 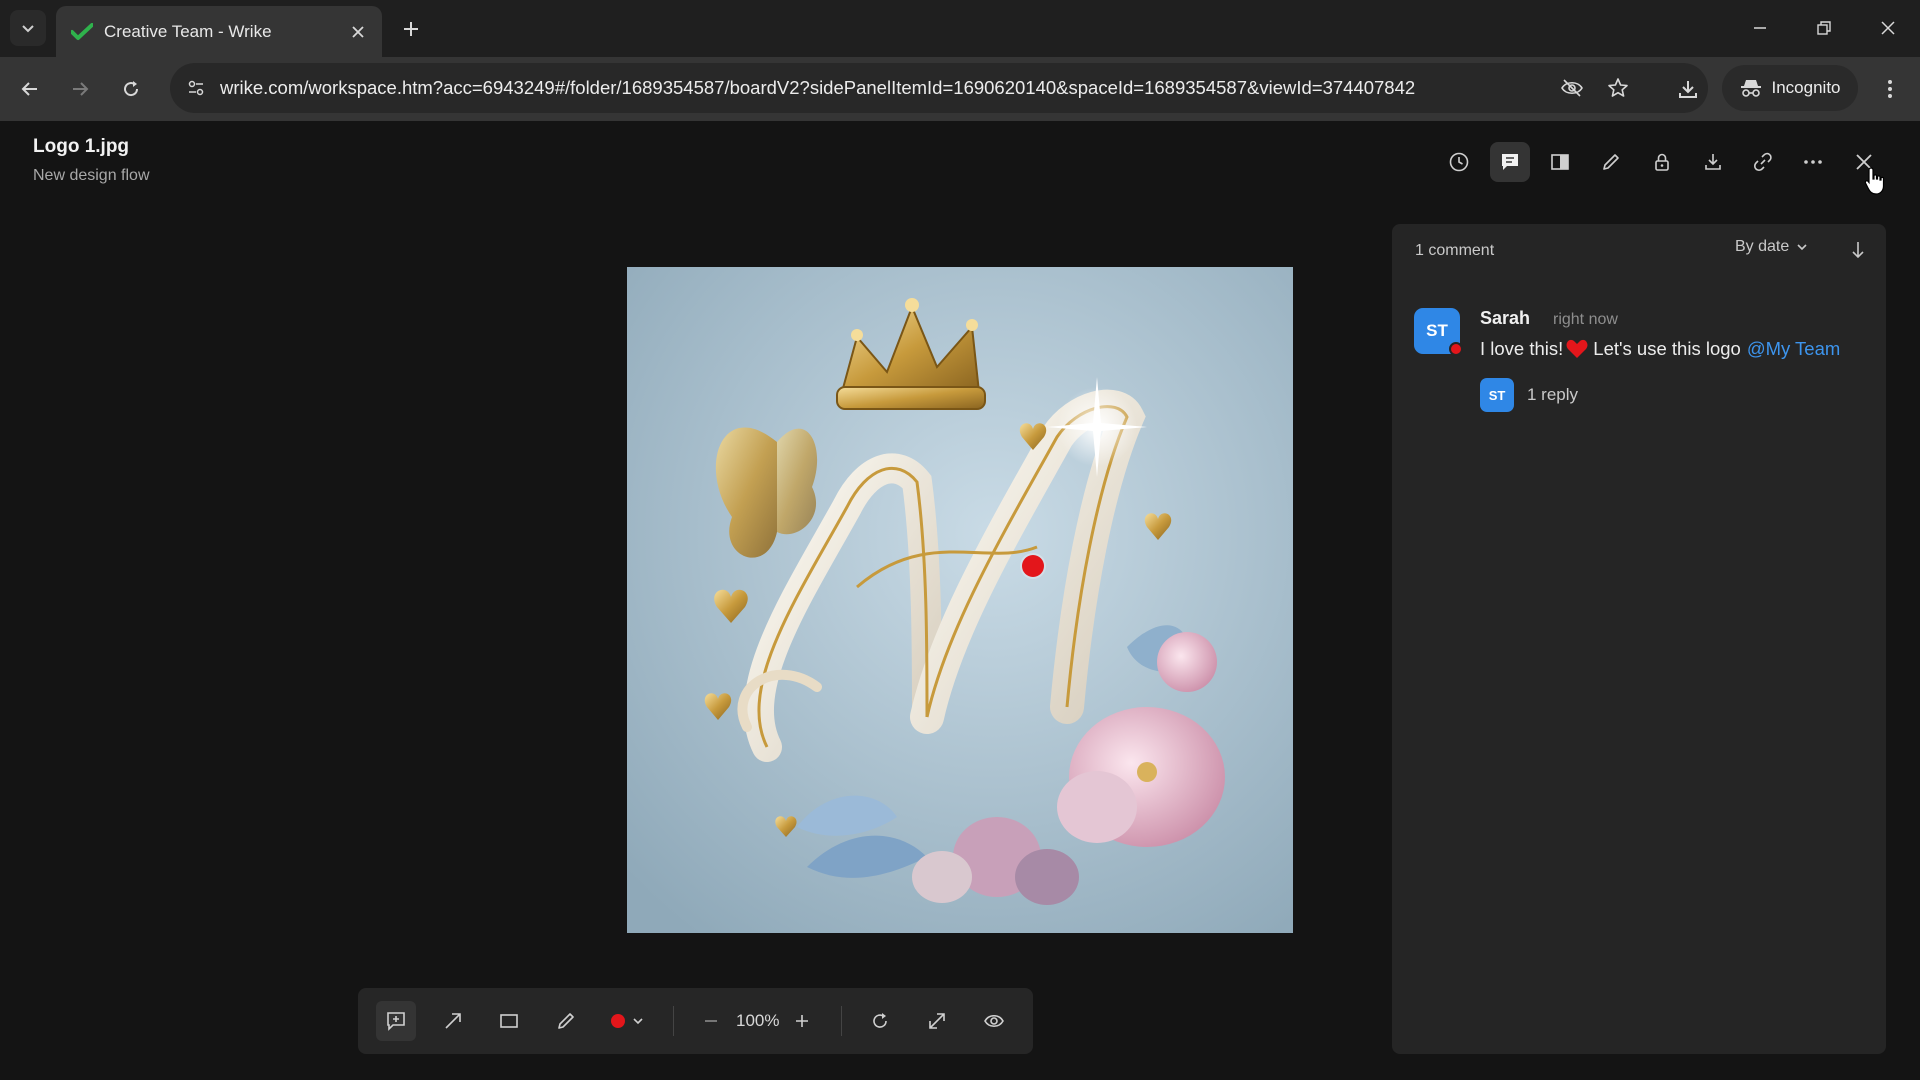 What do you see at coordinates (91, 176) in the screenshot?
I see `file-subtitle: New design flow` at bounding box center [91, 176].